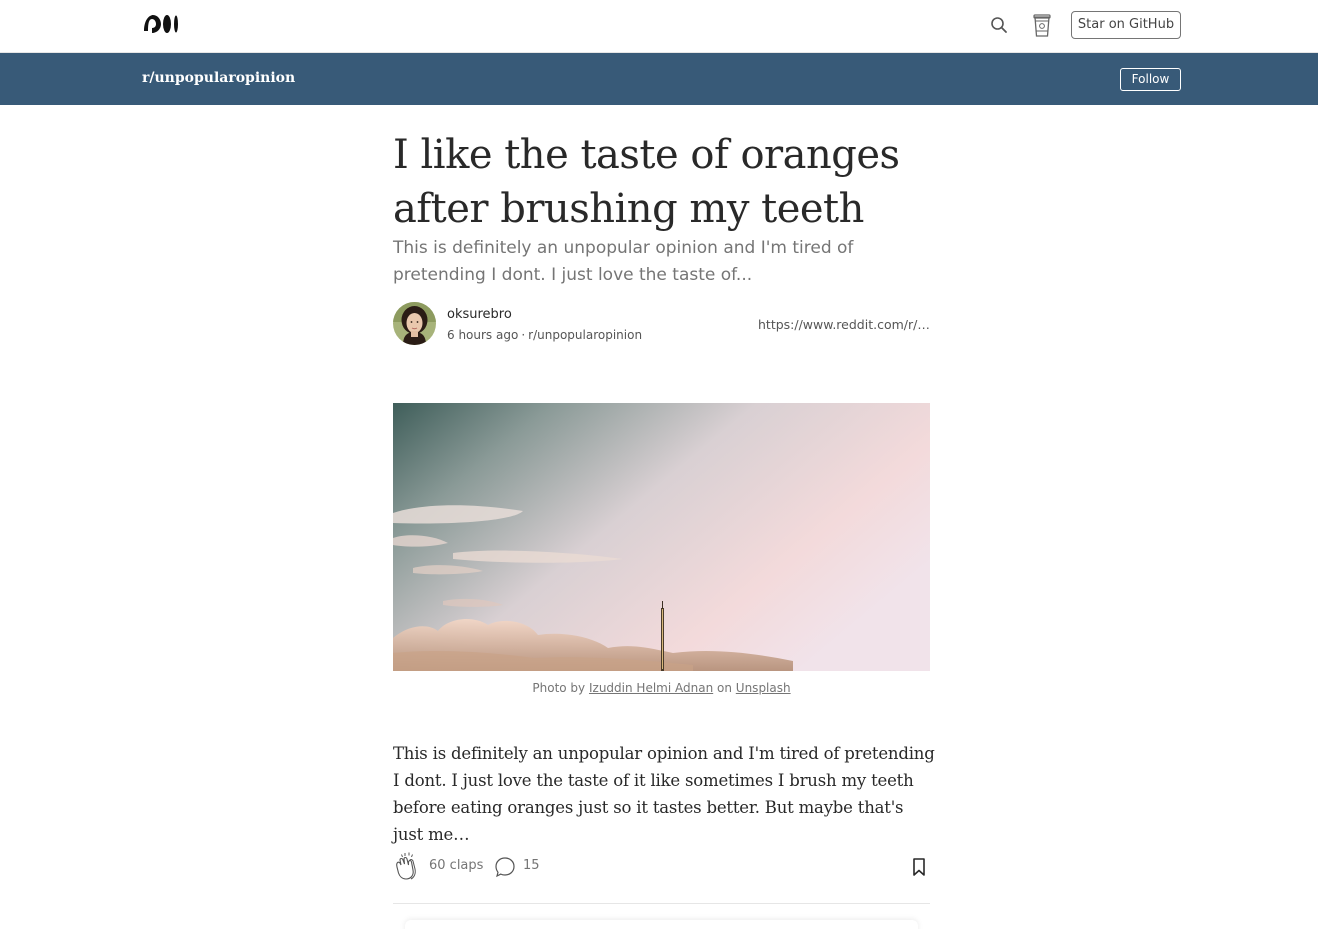 This screenshot has height=929, width=1318. What do you see at coordinates (407, 866) in the screenshot?
I see `clap-icon` at bounding box center [407, 866].